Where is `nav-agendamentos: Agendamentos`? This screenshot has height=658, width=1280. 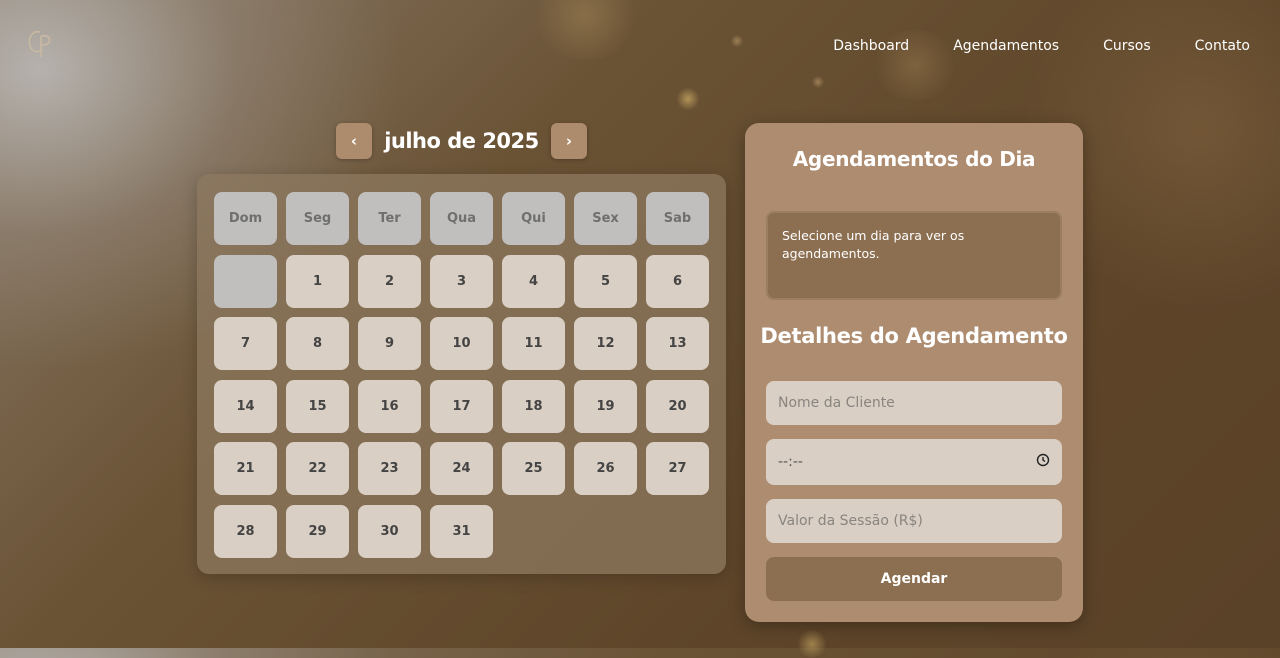 nav-agendamentos: Agendamentos is located at coordinates (1006, 46).